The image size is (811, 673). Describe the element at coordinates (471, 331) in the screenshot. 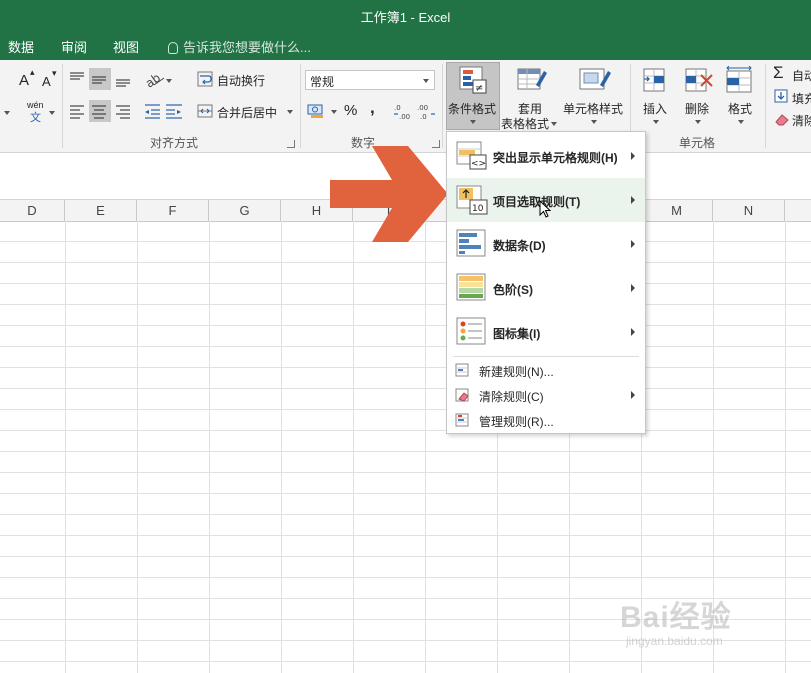

I see `icon-sets-icon` at that location.